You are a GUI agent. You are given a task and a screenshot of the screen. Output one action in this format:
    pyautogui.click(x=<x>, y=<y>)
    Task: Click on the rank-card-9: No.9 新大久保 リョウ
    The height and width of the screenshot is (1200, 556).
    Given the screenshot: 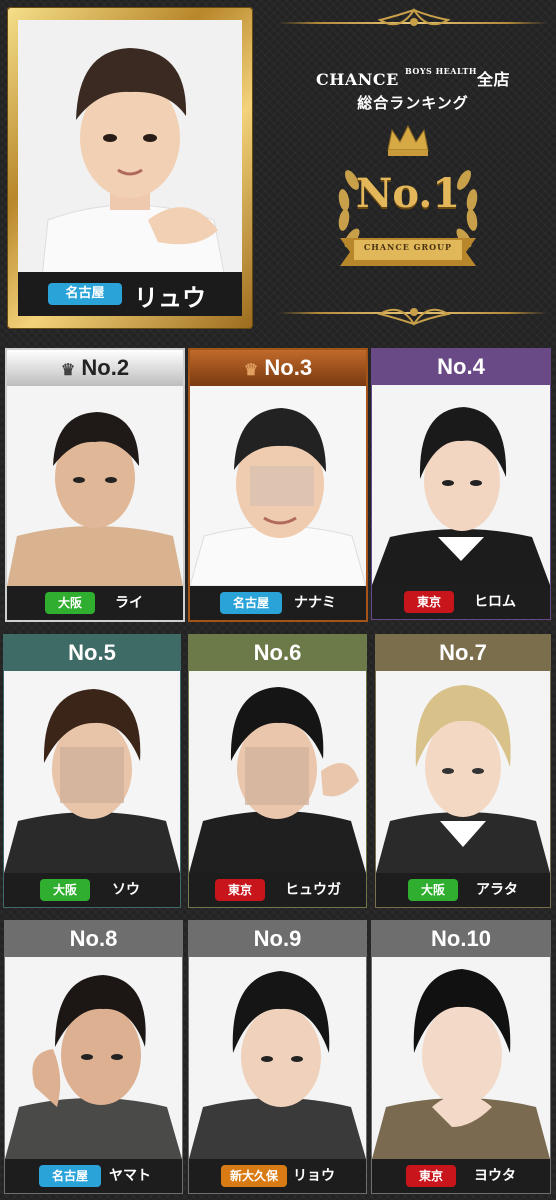 What is the action you would take?
    pyautogui.click(x=277, y=1057)
    